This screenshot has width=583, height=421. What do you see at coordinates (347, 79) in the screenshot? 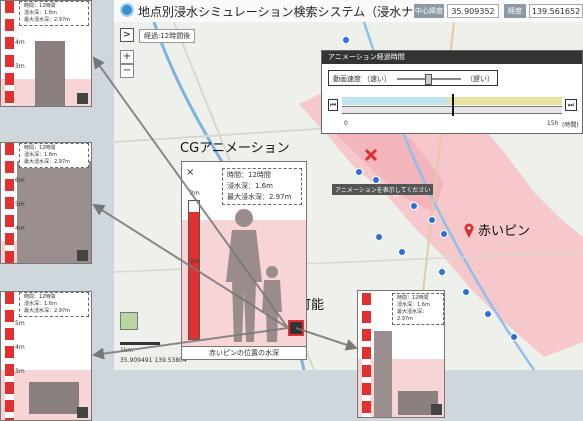
I see `speed-label: 動画速度` at bounding box center [347, 79].